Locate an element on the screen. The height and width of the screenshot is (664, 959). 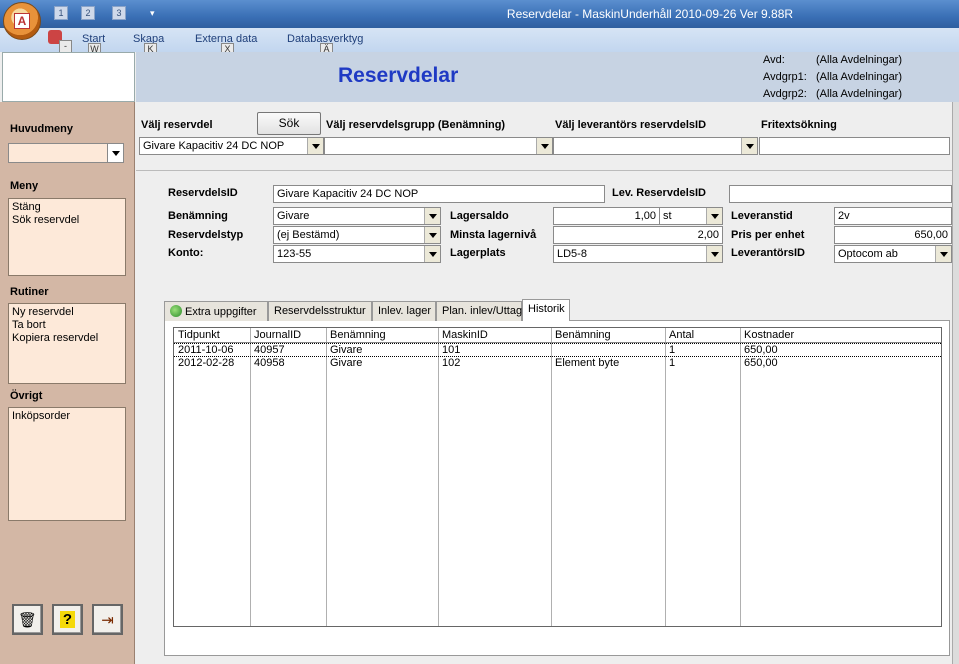
meny-list: Stäng Sök reservdel is located at coordinates (67, 237).